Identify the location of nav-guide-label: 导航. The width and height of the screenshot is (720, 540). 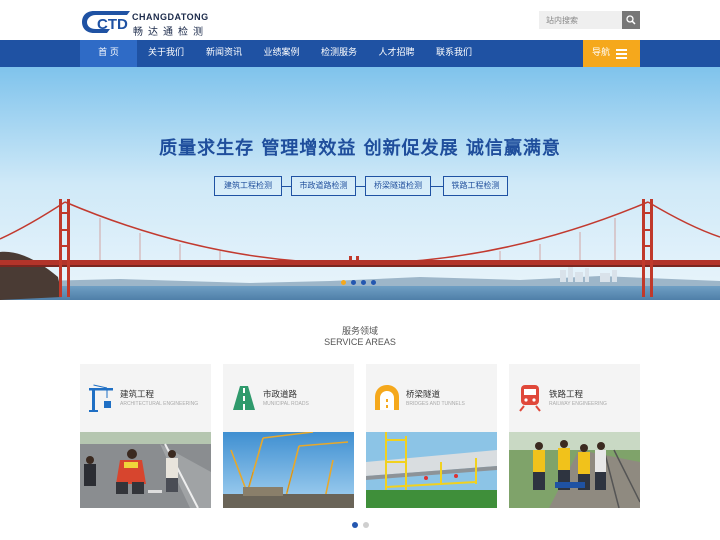
(601, 53).